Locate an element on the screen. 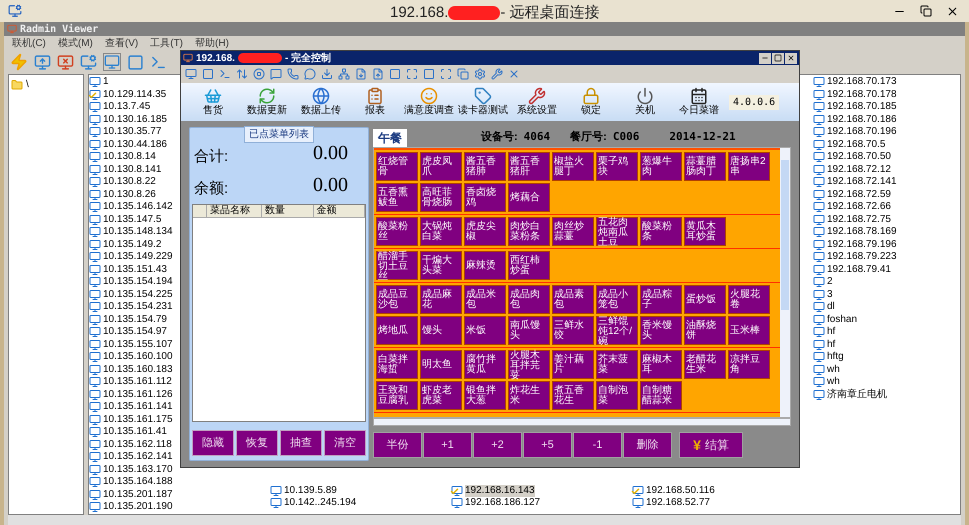  settings-icon is located at coordinates (480, 74).